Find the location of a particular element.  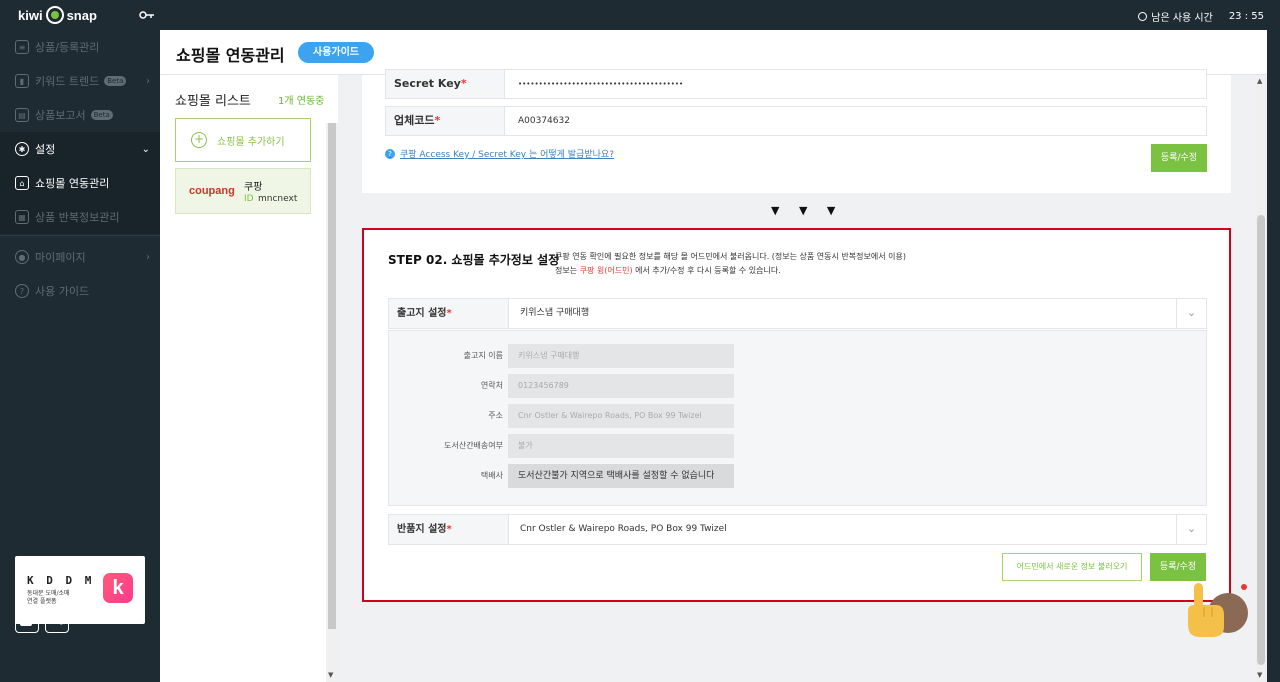

sidebar-item-label: 쇼핑몰 연동관리 is located at coordinates (72, 183).